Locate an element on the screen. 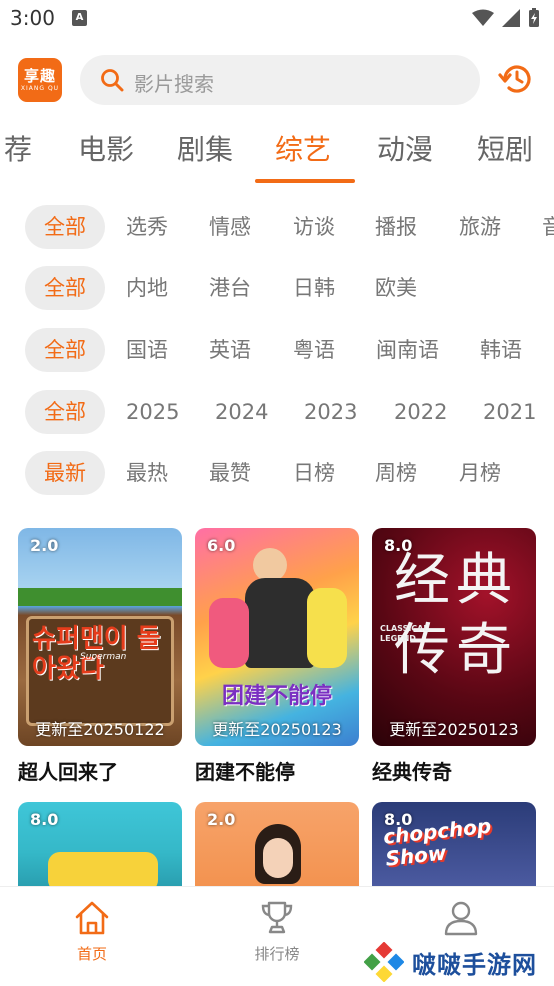 This screenshot has width=554, height=986. user-icon is located at coordinates (461, 918).